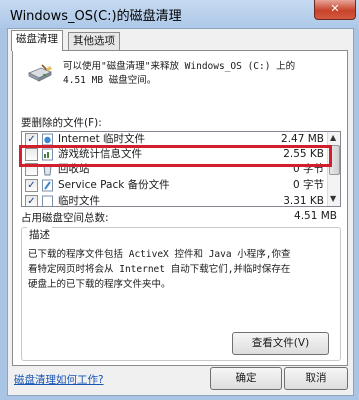  I want to click on file-size: 2.47 MB, so click(302, 139).